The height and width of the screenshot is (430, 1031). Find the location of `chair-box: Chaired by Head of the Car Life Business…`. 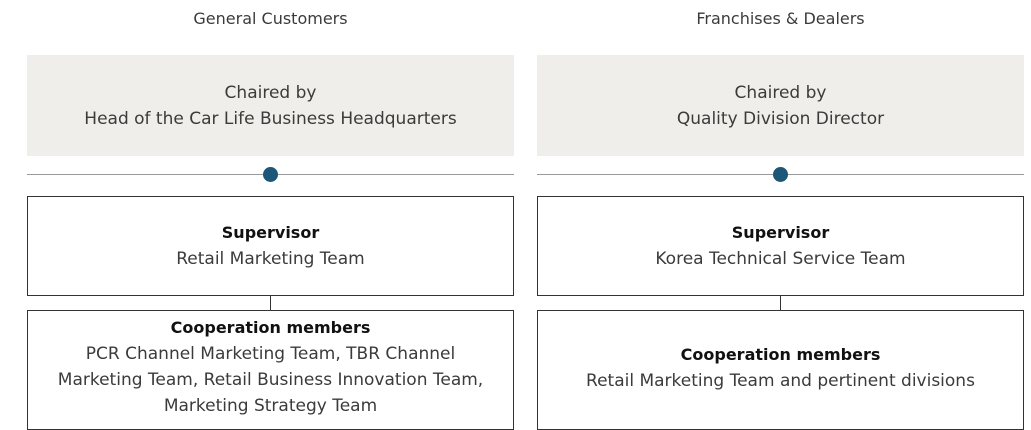

chair-box: Chaired by Head of the Car Life Business… is located at coordinates (270, 105).